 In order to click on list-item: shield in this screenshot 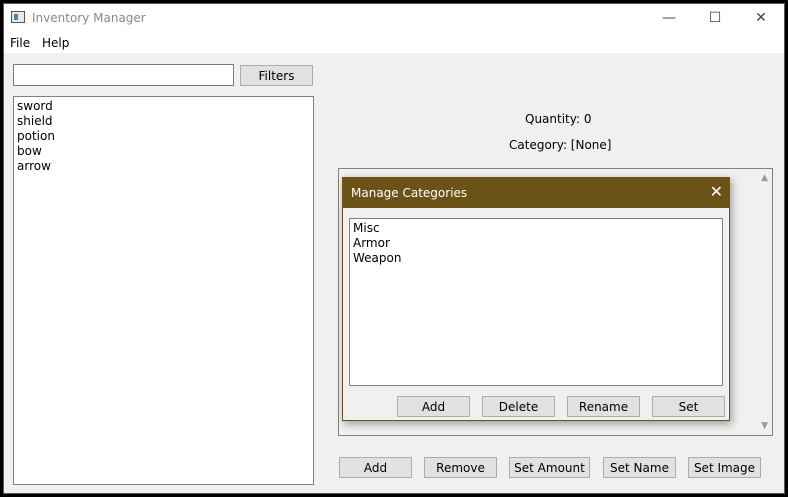, I will do `click(35, 121)`.